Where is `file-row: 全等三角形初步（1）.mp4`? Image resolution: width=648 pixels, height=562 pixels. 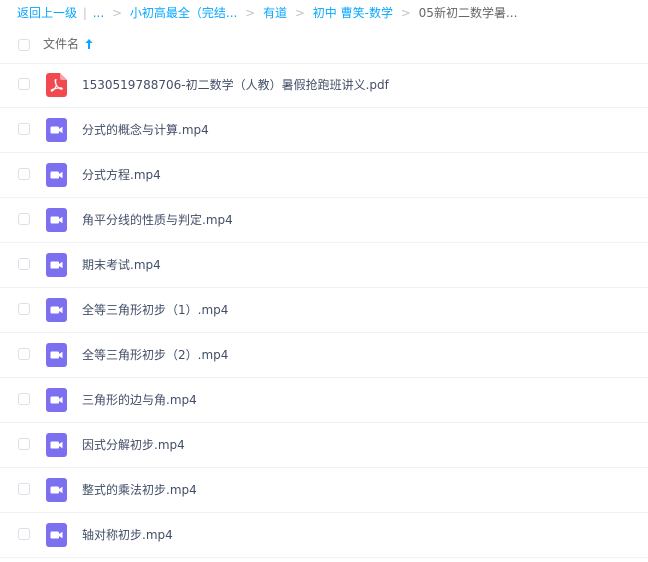 file-row: 全等三角形初步（1）.mp4 is located at coordinates (324, 310).